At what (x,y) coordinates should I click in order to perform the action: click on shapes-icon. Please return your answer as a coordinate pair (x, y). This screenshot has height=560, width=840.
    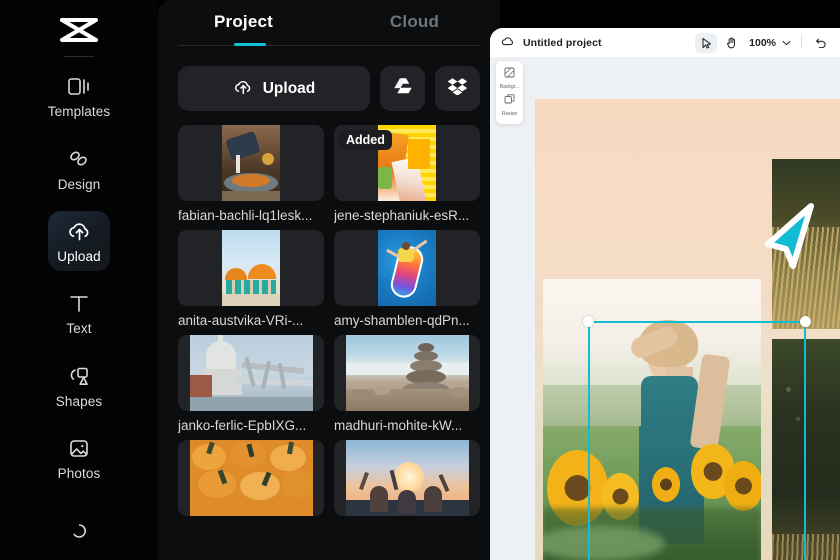
    Looking at the image, I should click on (79, 376).